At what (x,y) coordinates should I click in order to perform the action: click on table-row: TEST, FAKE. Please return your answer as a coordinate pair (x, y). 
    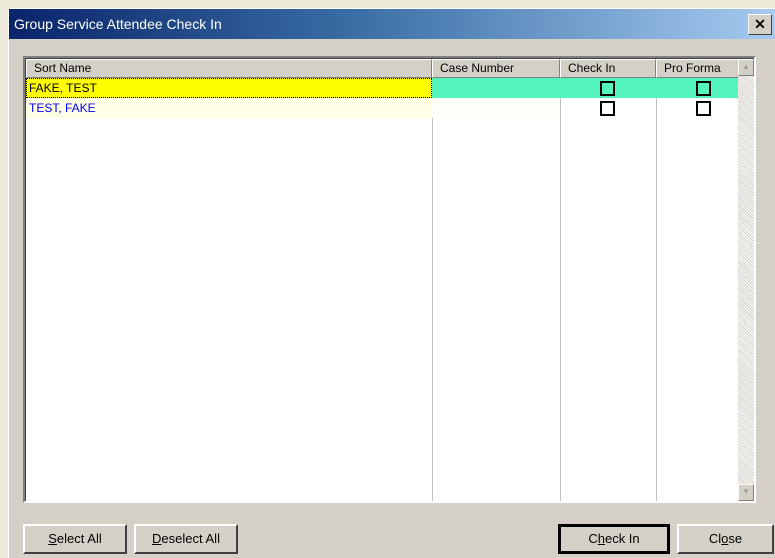
    Looking at the image, I should click on (389, 108).